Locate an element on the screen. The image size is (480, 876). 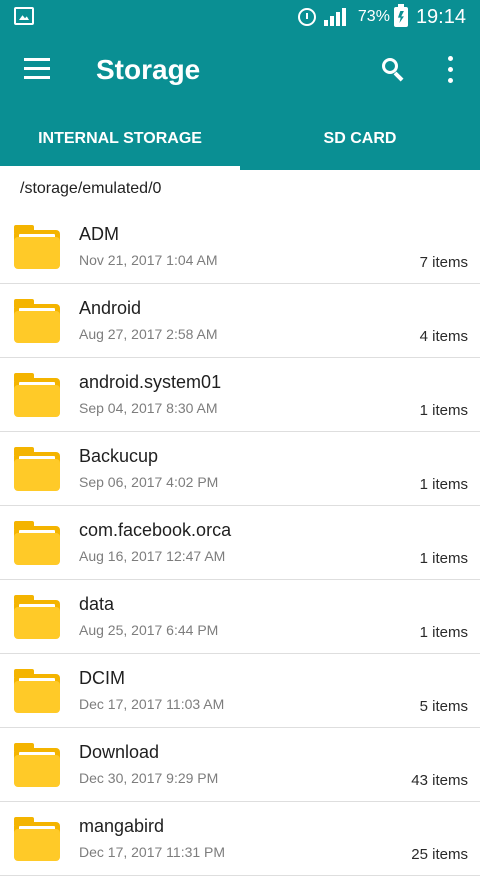
item-name: mangabird is located at coordinates (122, 826).